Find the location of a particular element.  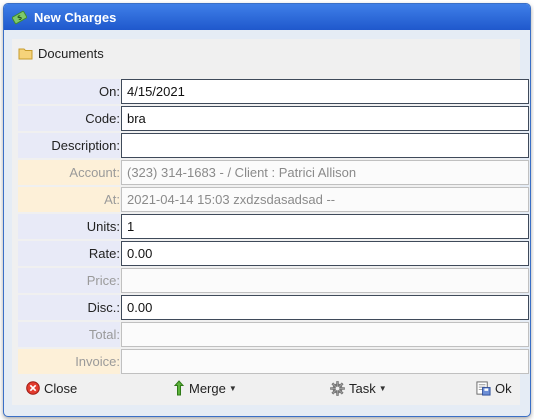

ok-button: Ok is located at coordinates (494, 388).